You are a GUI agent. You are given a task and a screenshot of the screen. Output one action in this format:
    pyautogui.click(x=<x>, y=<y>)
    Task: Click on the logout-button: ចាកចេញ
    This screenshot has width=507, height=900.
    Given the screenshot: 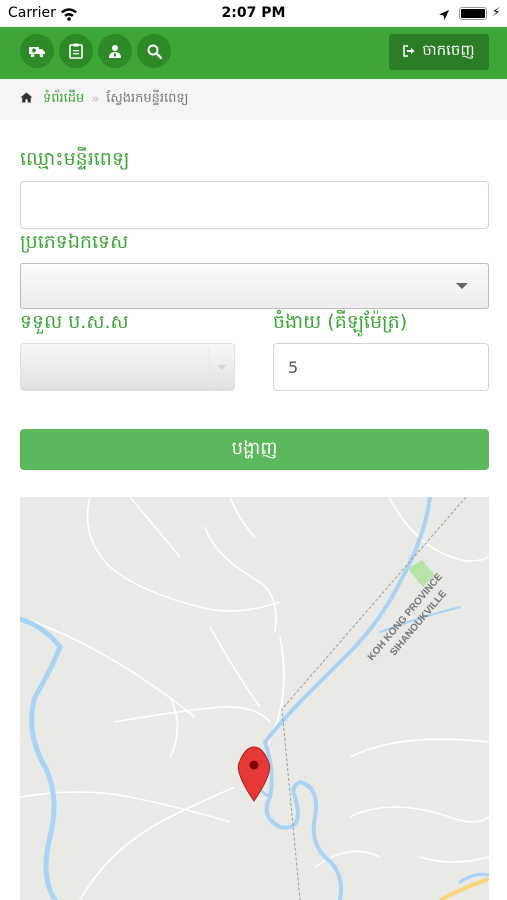 What is the action you would take?
    pyautogui.click(x=439, y=52)
    